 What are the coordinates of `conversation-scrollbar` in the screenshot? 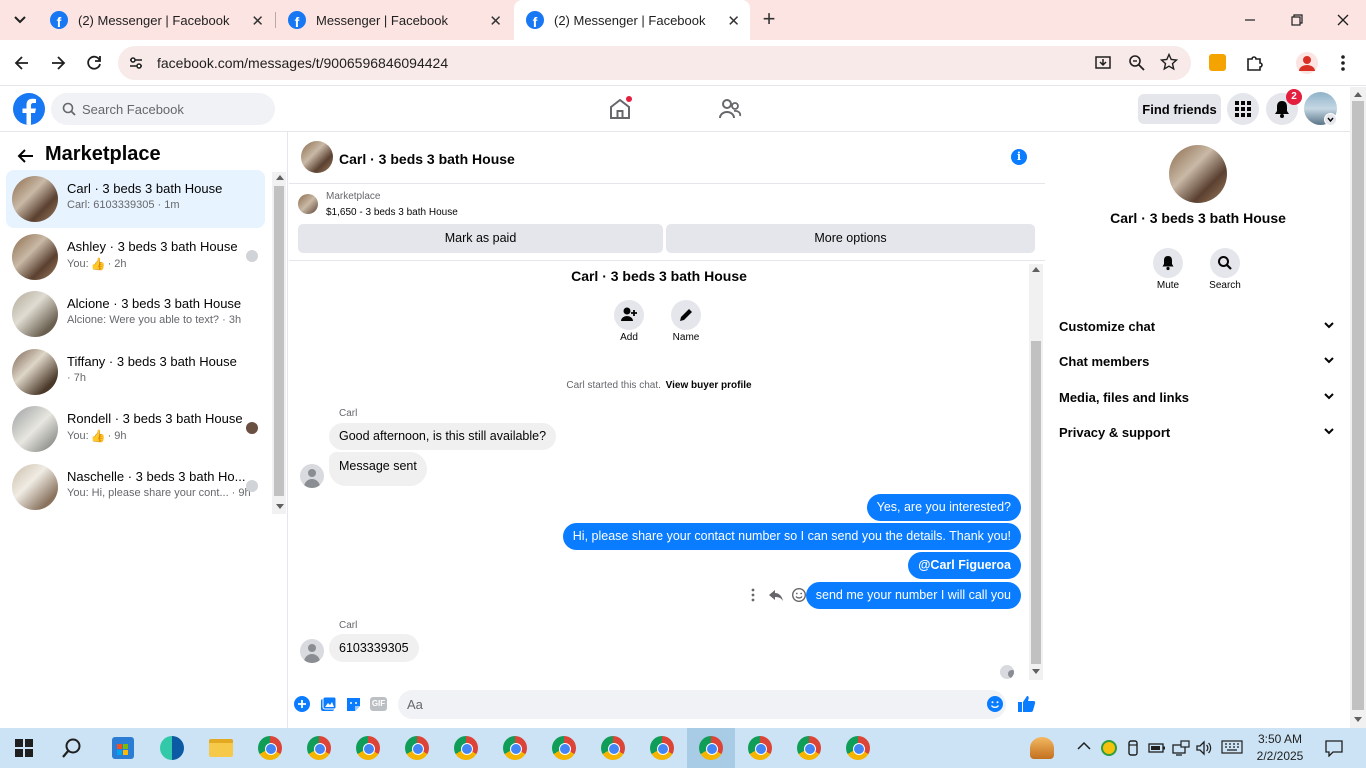 It's located at (279, 343).